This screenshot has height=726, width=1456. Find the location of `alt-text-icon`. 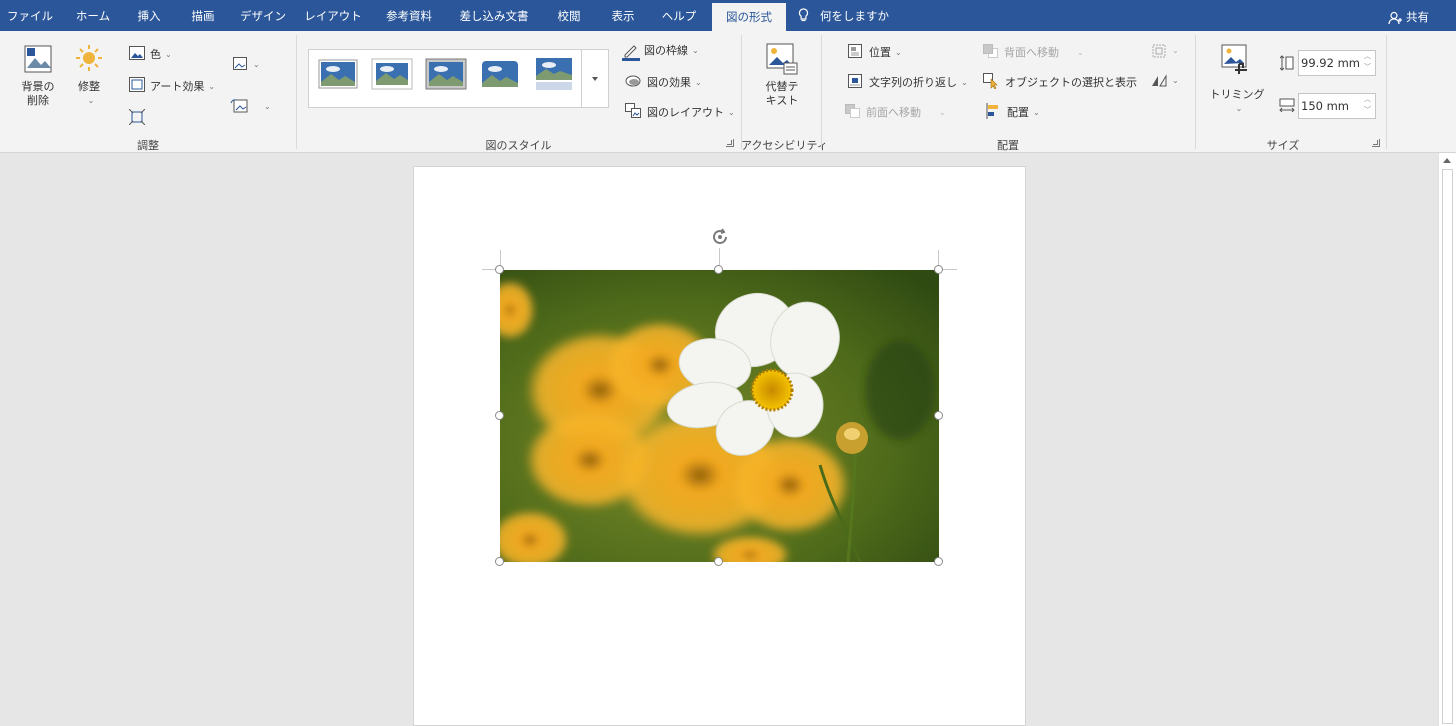

alt-text-icon is located at coordinates (782, 60).